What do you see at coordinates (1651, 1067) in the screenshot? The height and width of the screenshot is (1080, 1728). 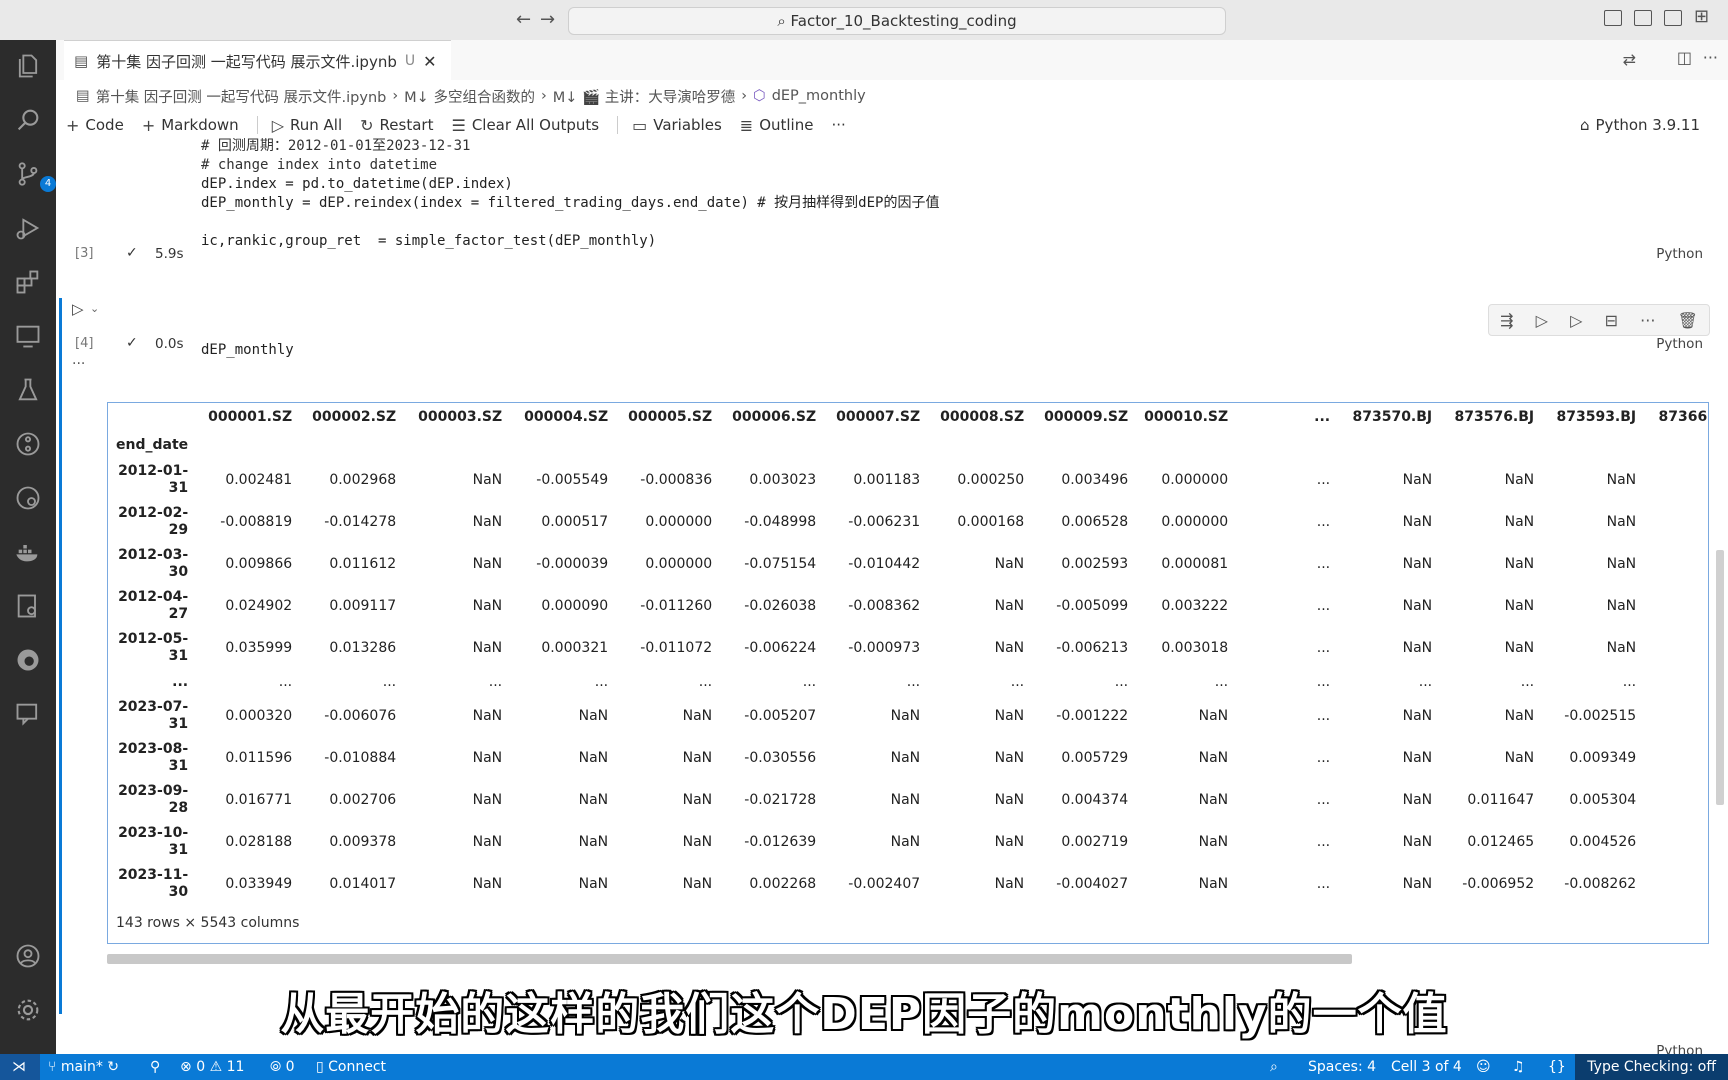 I see `type-checking-indicator: Type Checking: off` at bounding box center [1651, 1067].